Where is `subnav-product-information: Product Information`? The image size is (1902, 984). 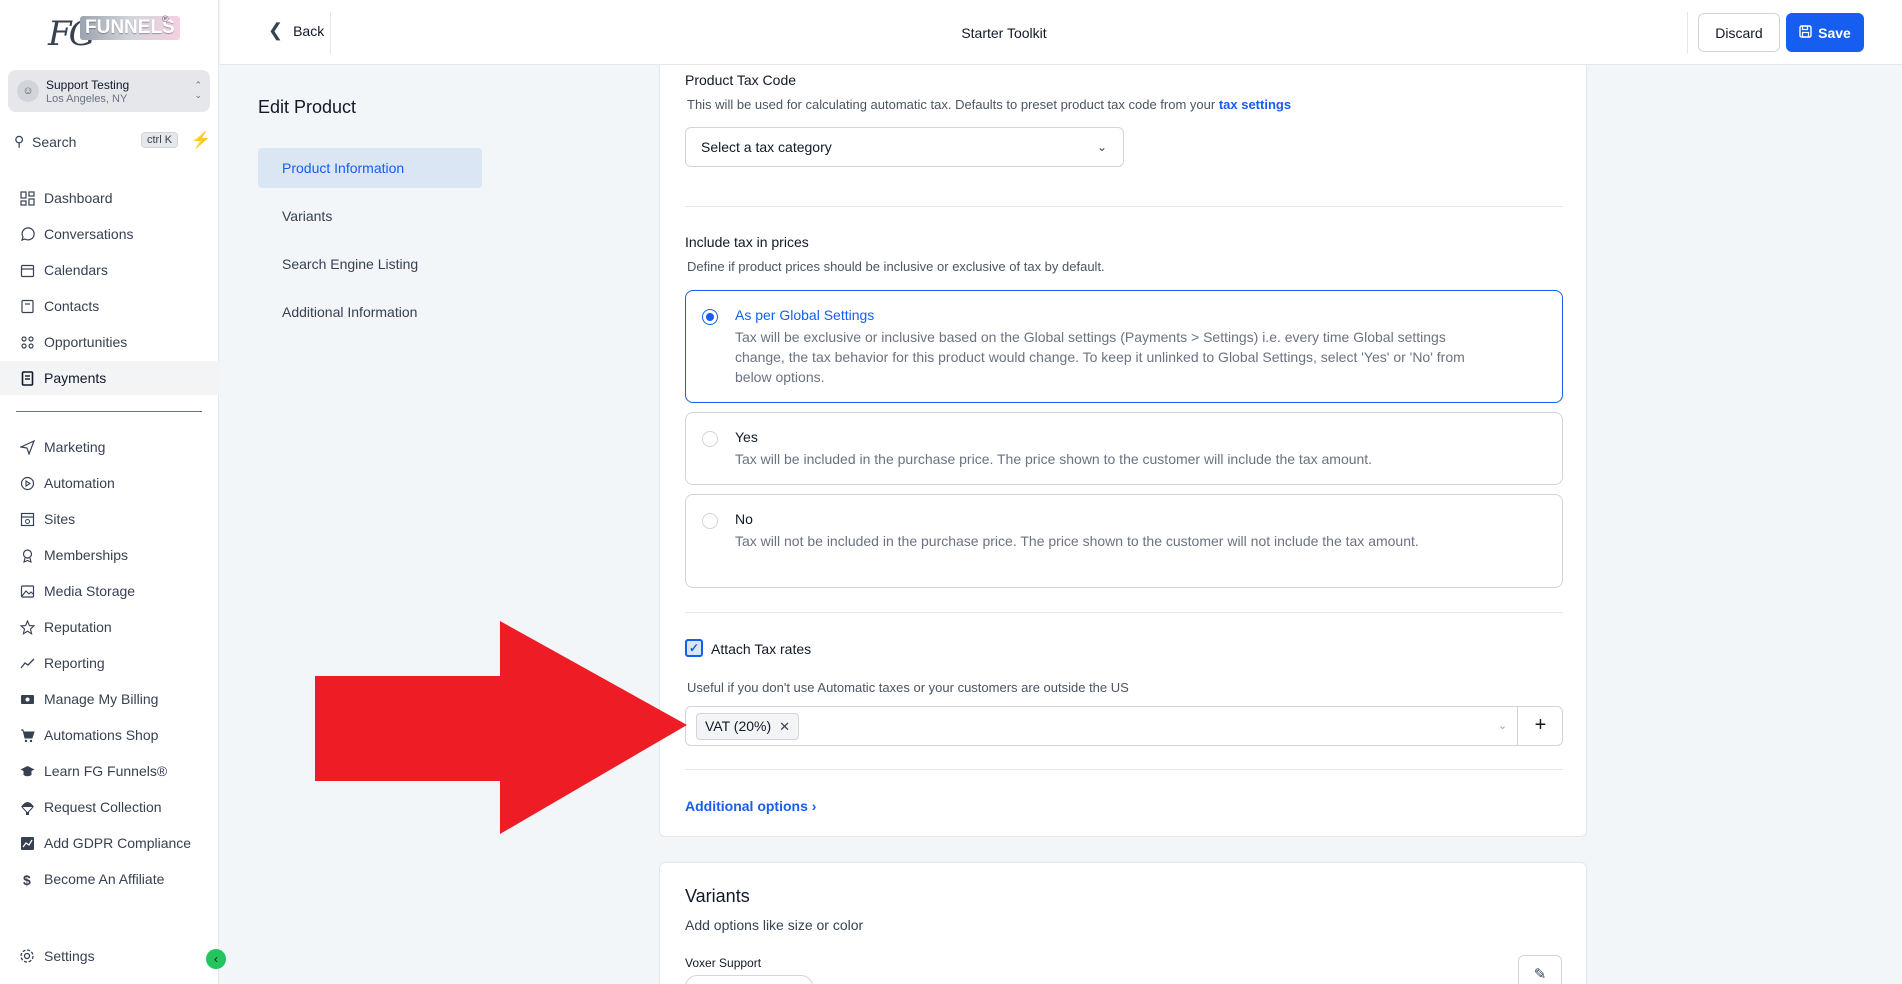
subnav-product-information: Product Information is located at coordinates (370, 168).